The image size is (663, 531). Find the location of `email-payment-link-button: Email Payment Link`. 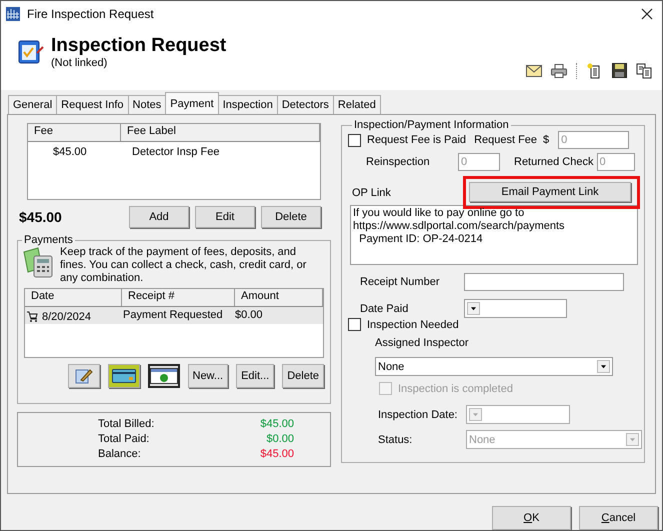

email-payment-link-button: Email Payment Link is located at coordinates (550, 192).